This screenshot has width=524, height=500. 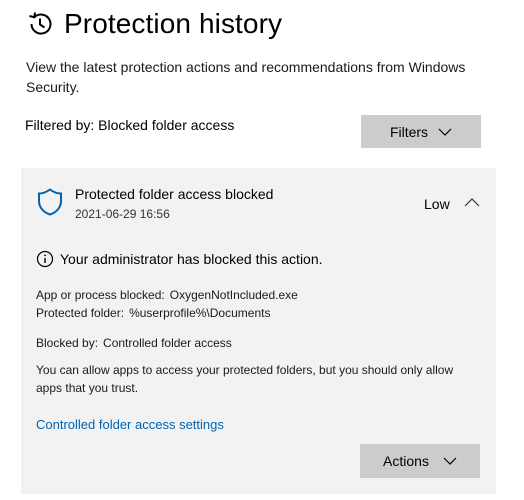 I want to click on shield-icon, so click(x=50, y=202).